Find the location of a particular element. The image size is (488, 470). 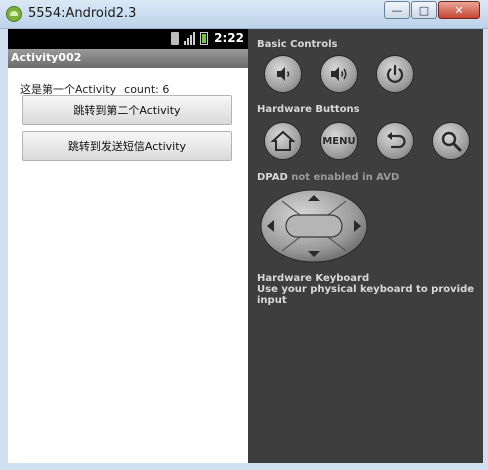

search-button is located at coordinates (451, 141).